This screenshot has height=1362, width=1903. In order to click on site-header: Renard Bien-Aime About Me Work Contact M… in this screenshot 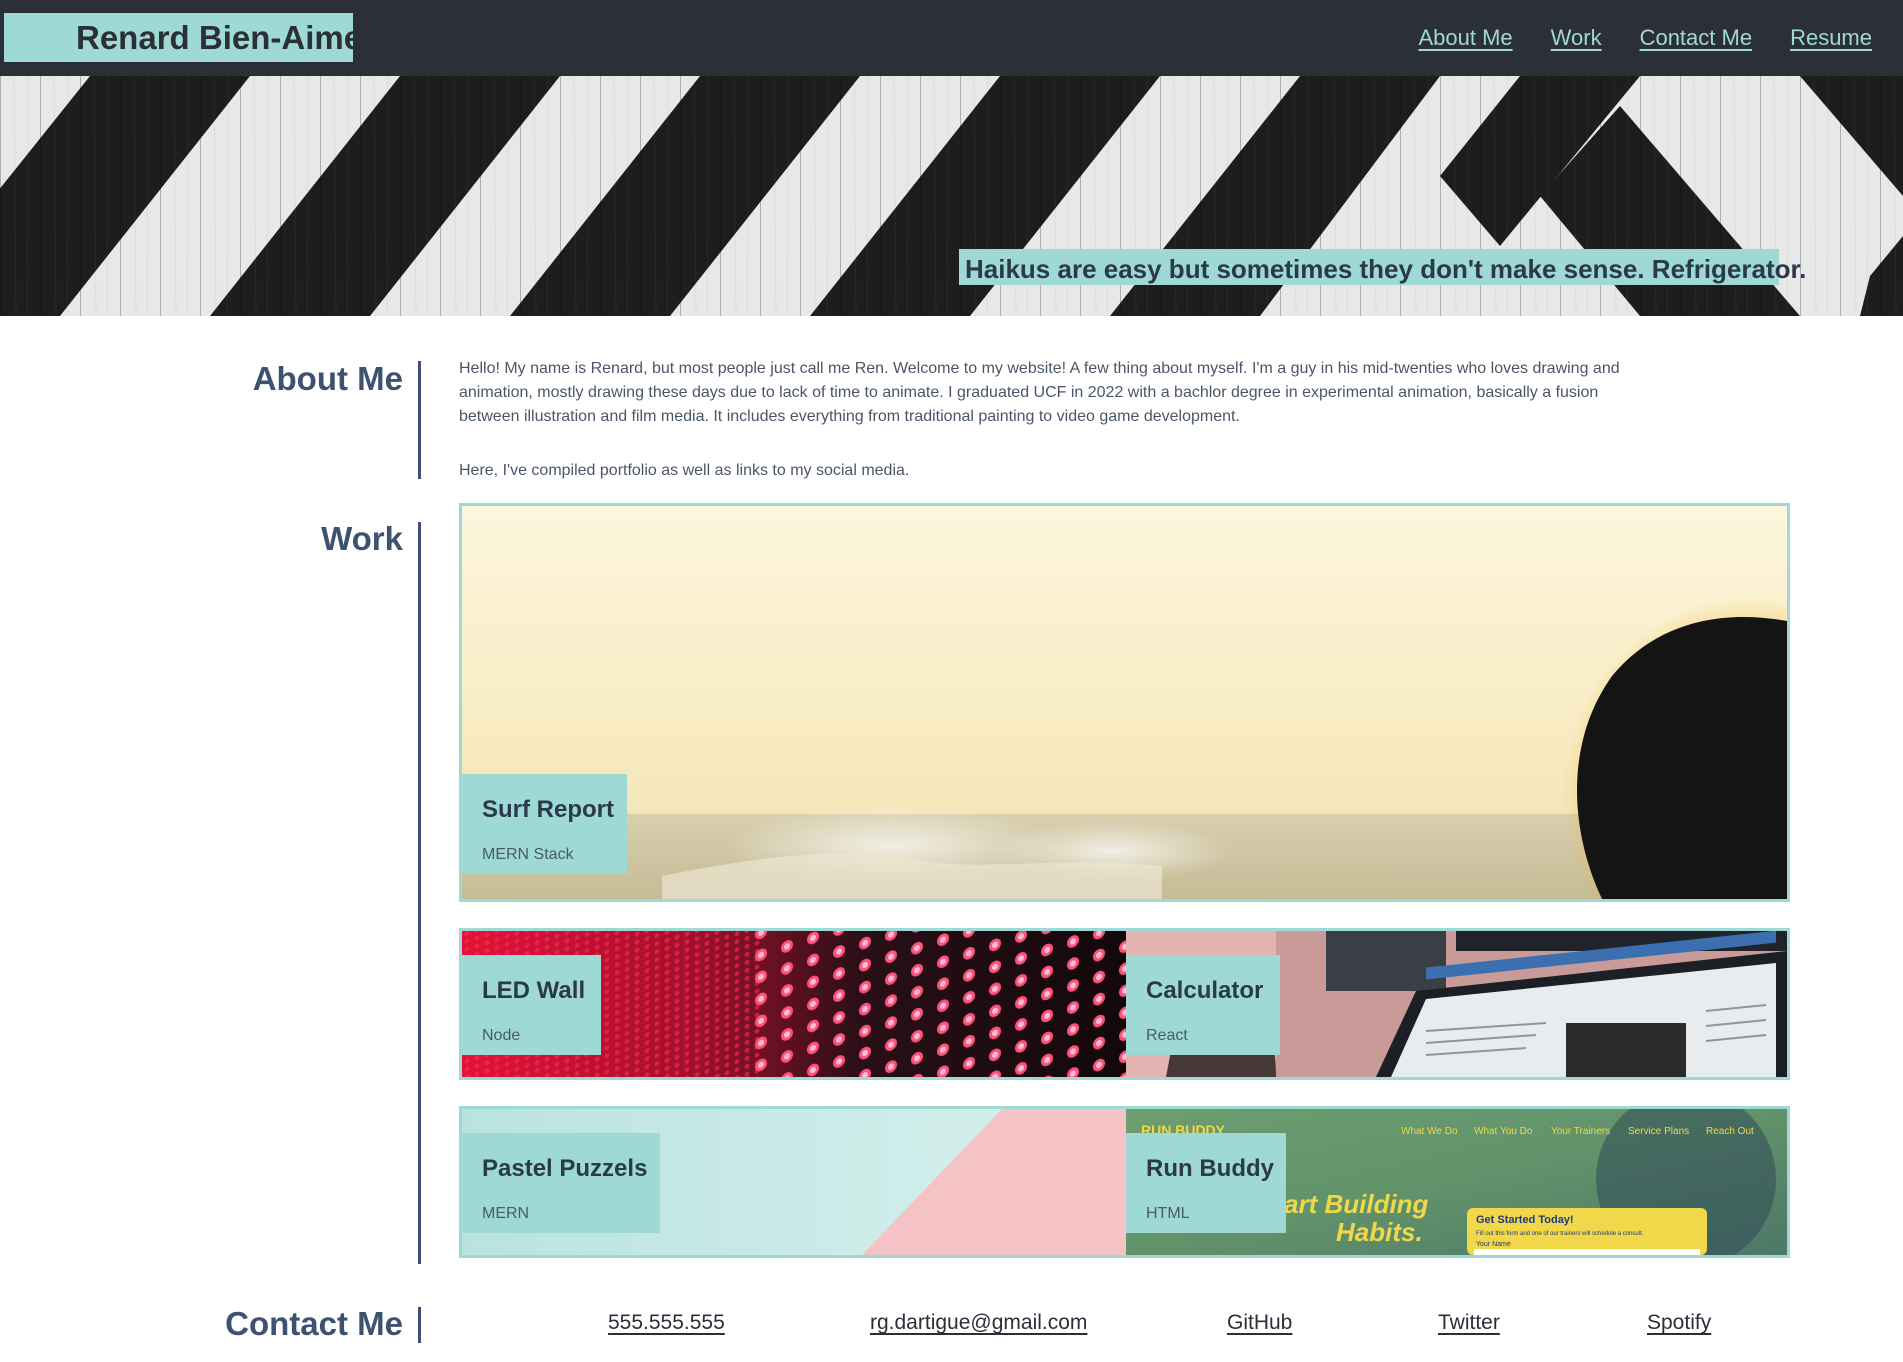, I will do `click(951, 38)`.